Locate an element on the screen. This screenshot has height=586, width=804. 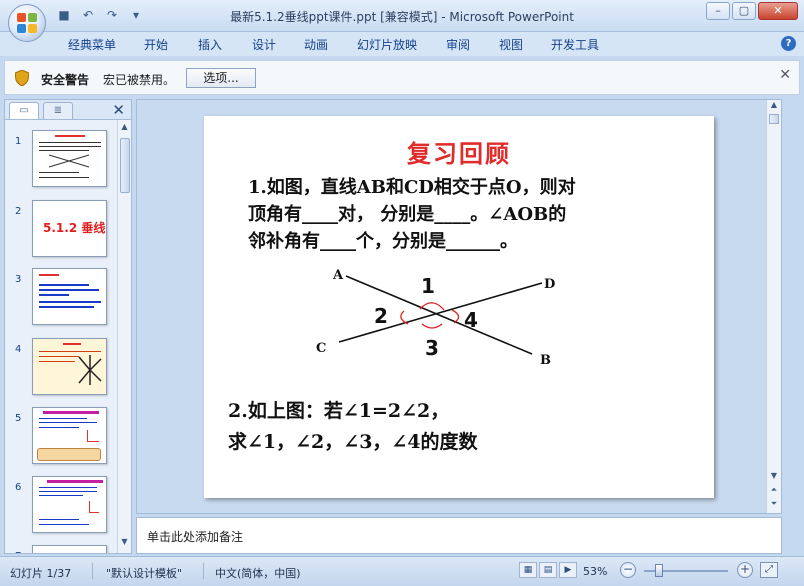
notes-pane: 单击此处添加备注 is located at coordinates (459, 535).